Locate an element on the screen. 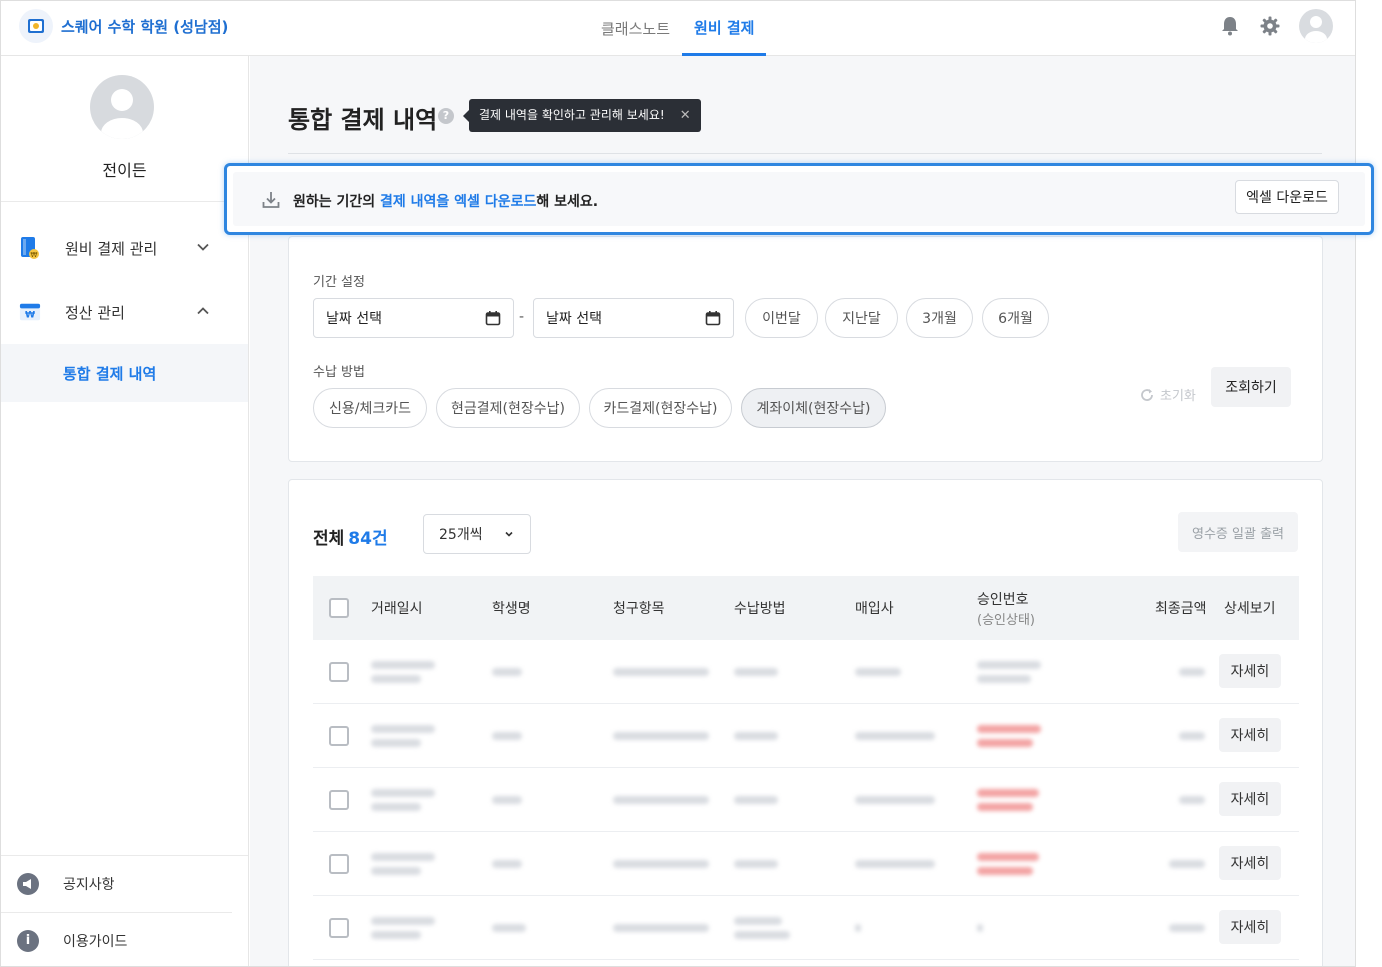 This screenshot has width=1382, height=967. method-card-onsite: 카드결제(현장수납) is located at coordinates (660, 408).